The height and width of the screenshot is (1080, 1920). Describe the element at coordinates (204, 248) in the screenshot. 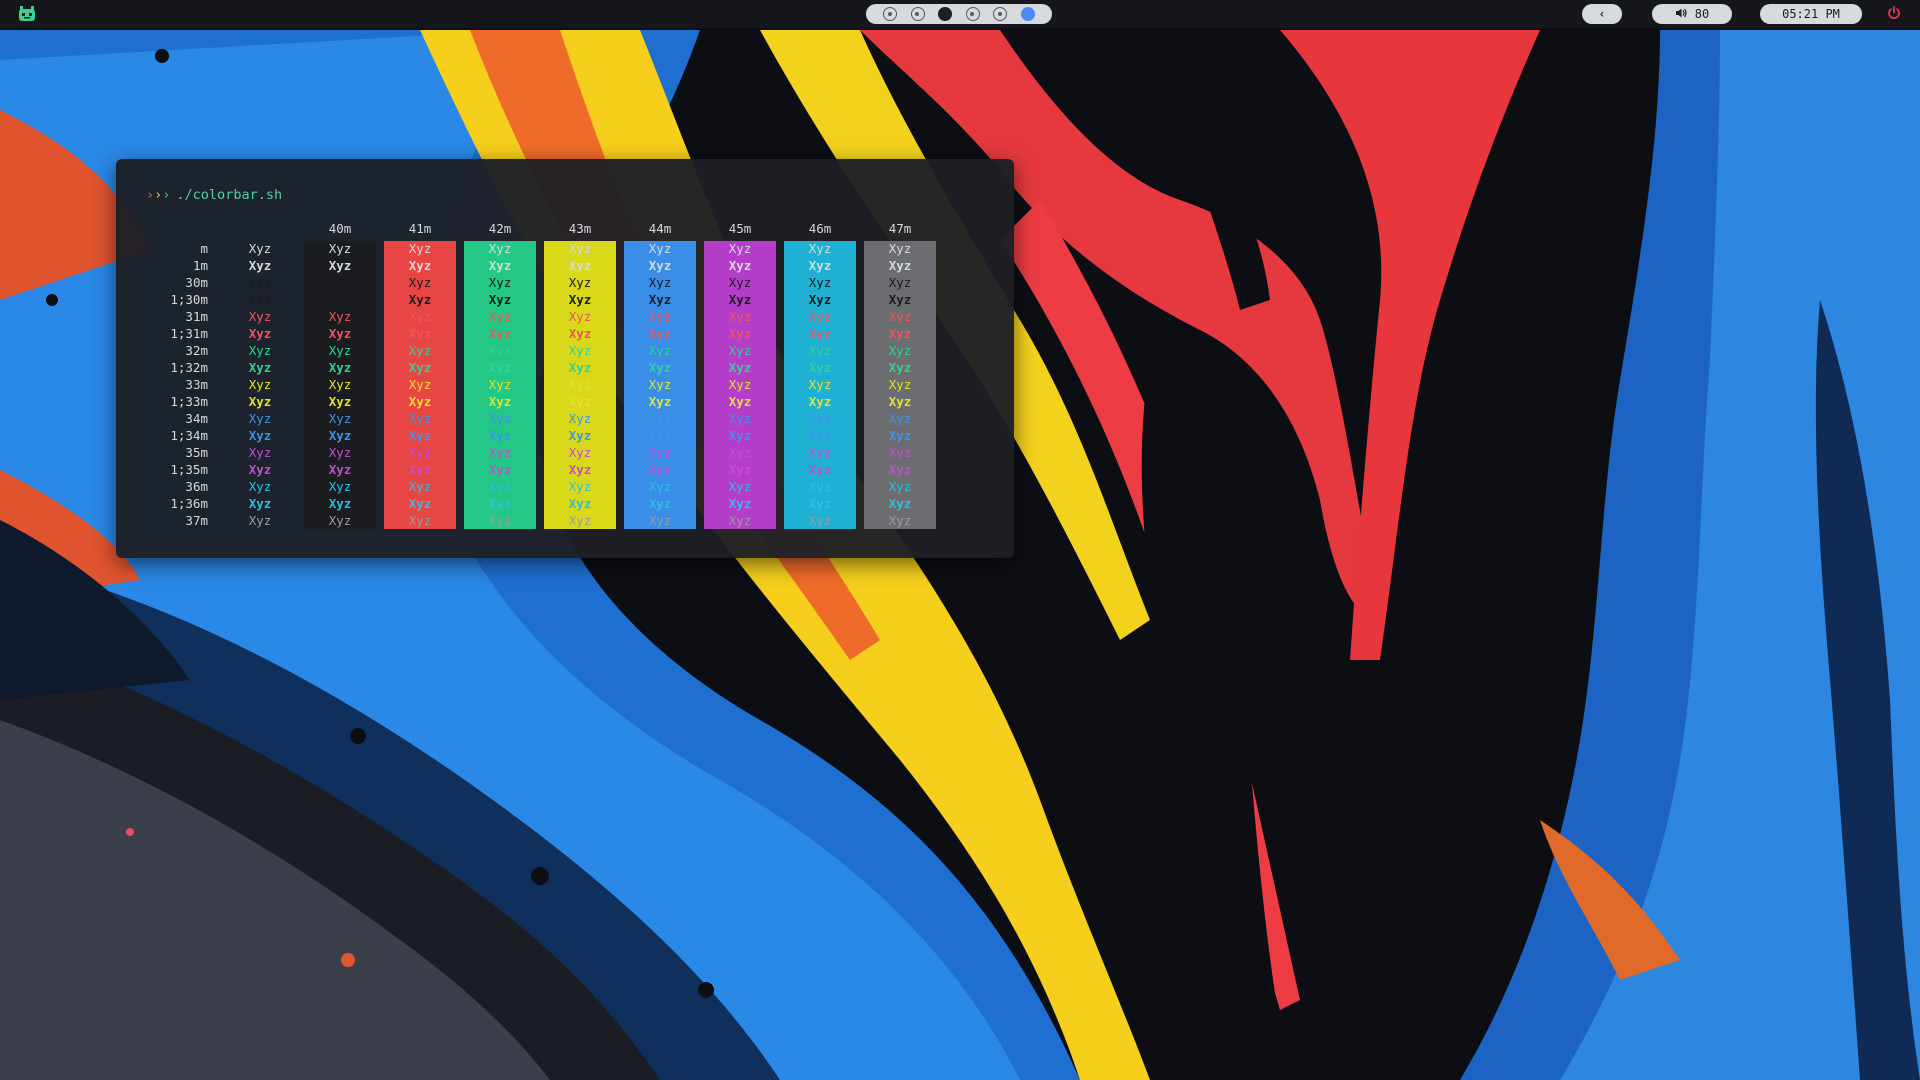

I see `row-label: m` at that location.